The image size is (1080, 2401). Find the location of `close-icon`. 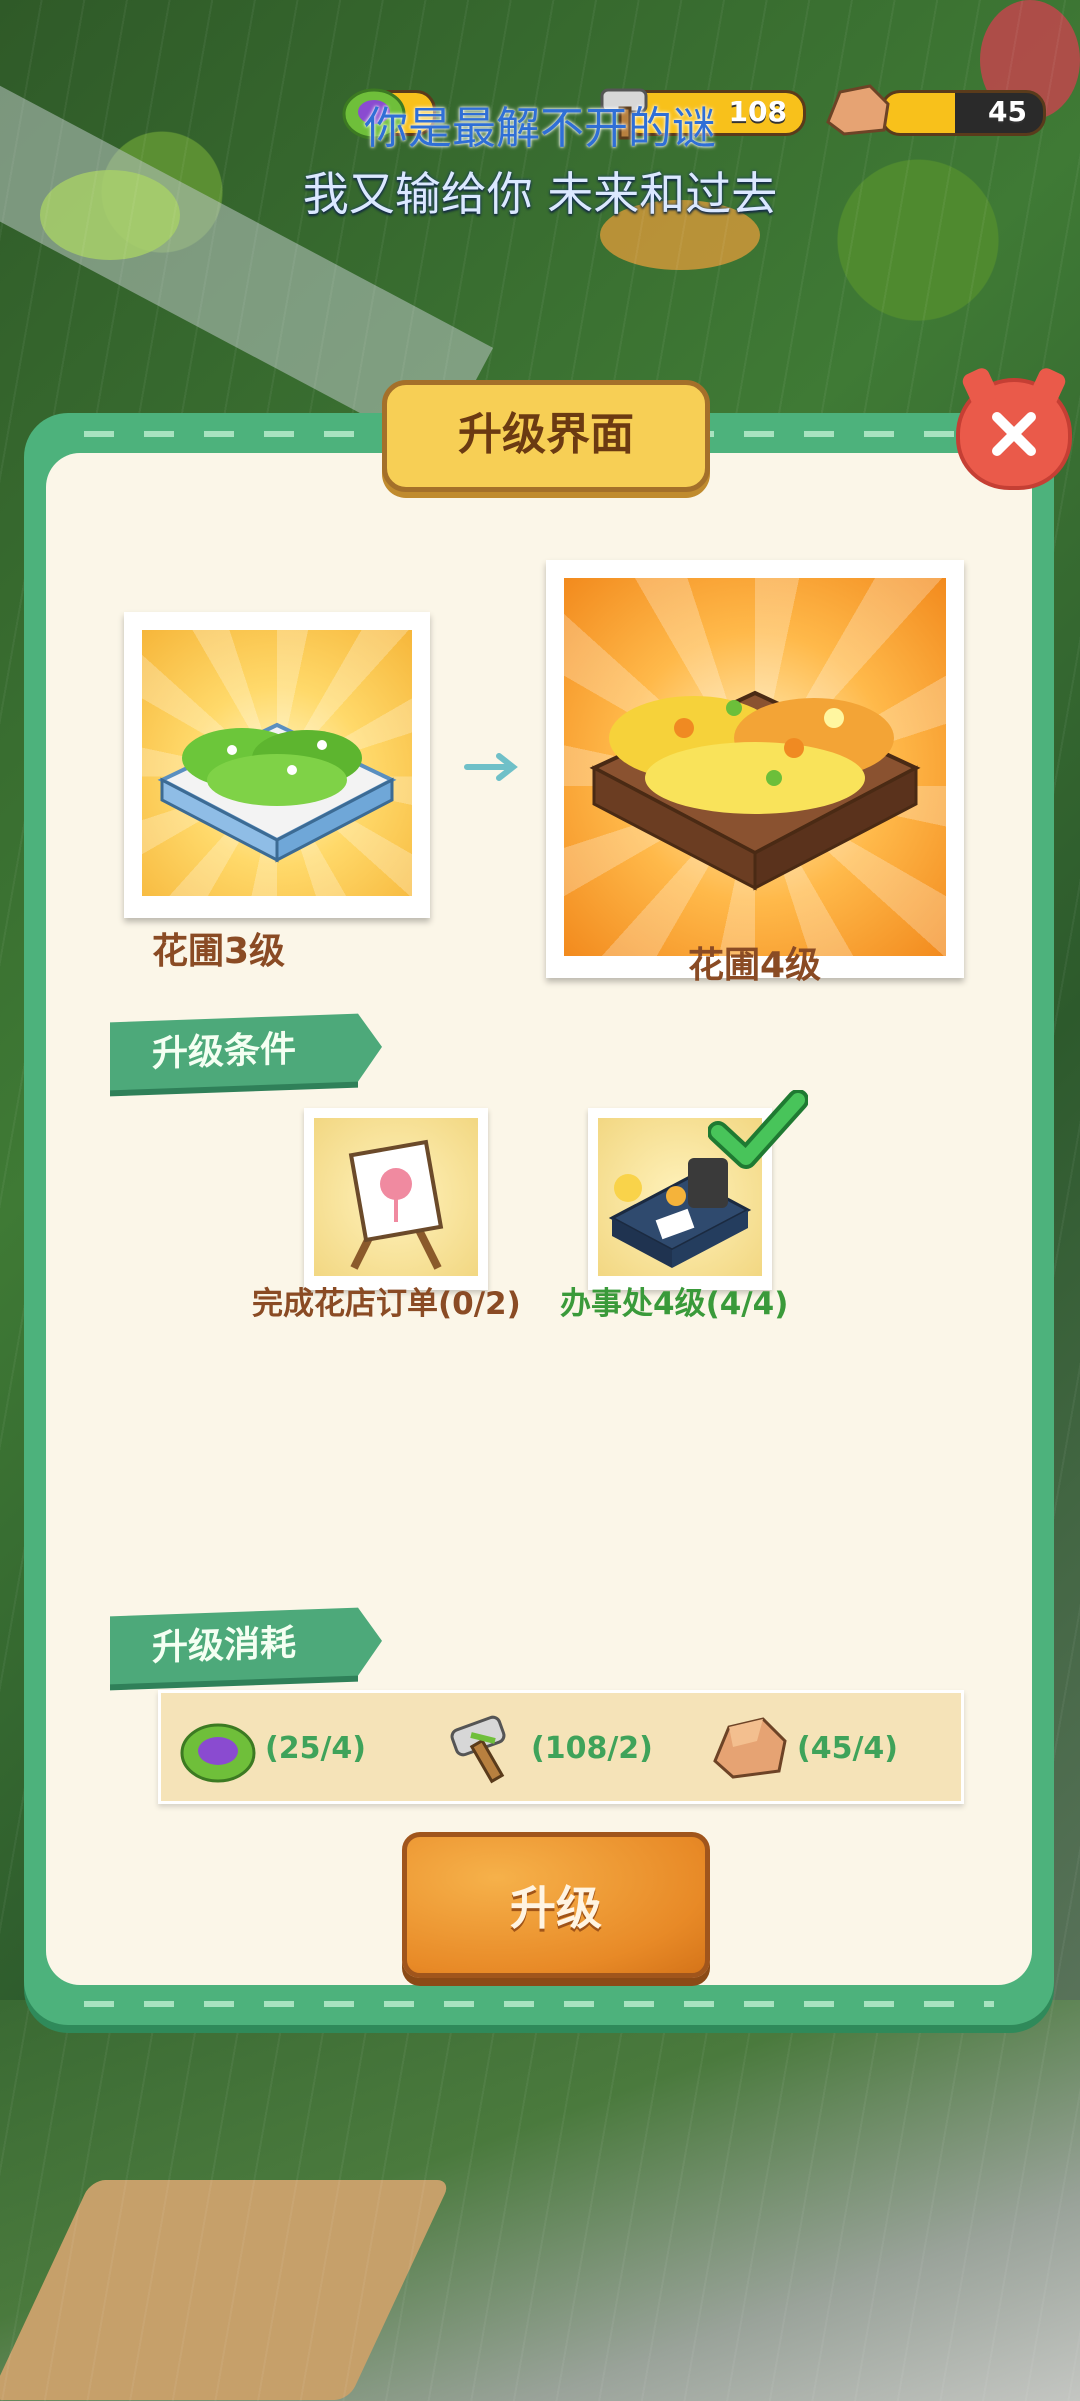

close-icon is located at coordinates (1014, 434).